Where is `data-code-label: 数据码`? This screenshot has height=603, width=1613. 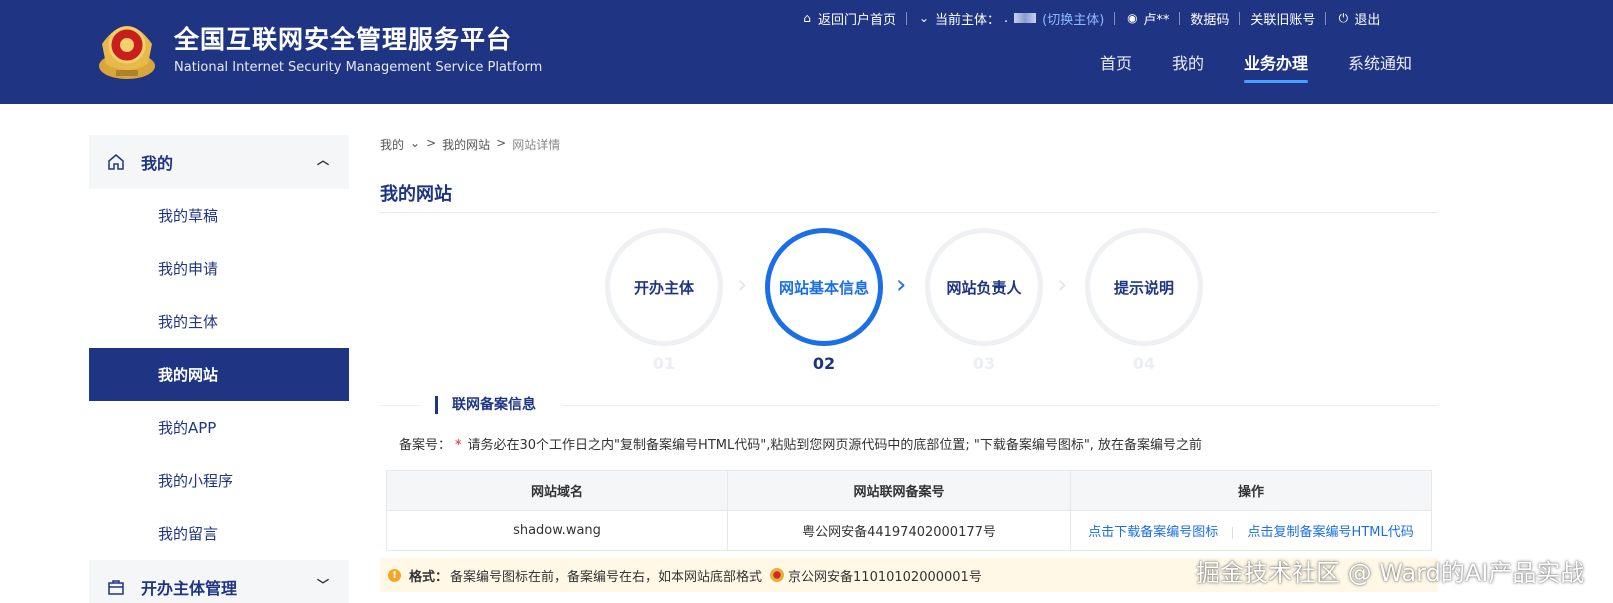 data-code-label: 数据码 is located at coordinates (1210, 20).